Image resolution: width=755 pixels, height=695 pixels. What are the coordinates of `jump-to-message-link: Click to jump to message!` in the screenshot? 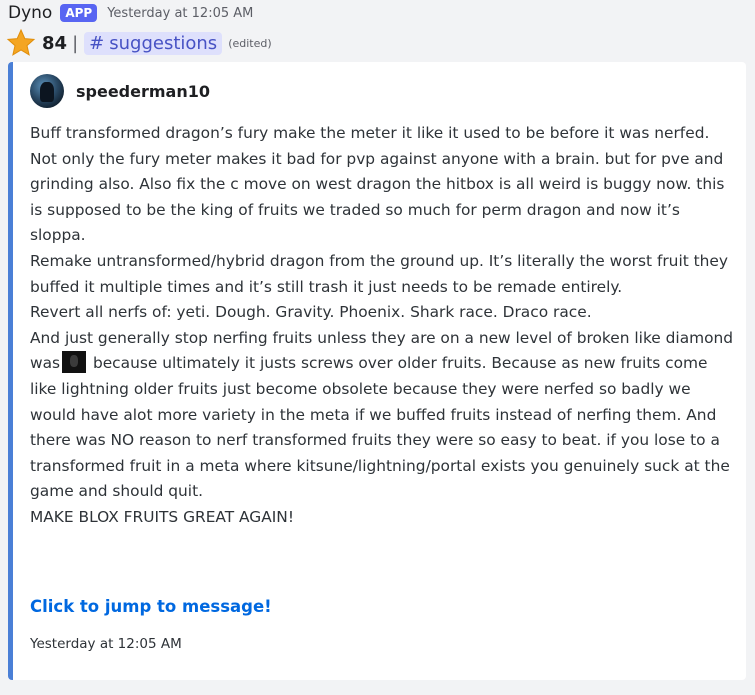 It's located at (151, 606).